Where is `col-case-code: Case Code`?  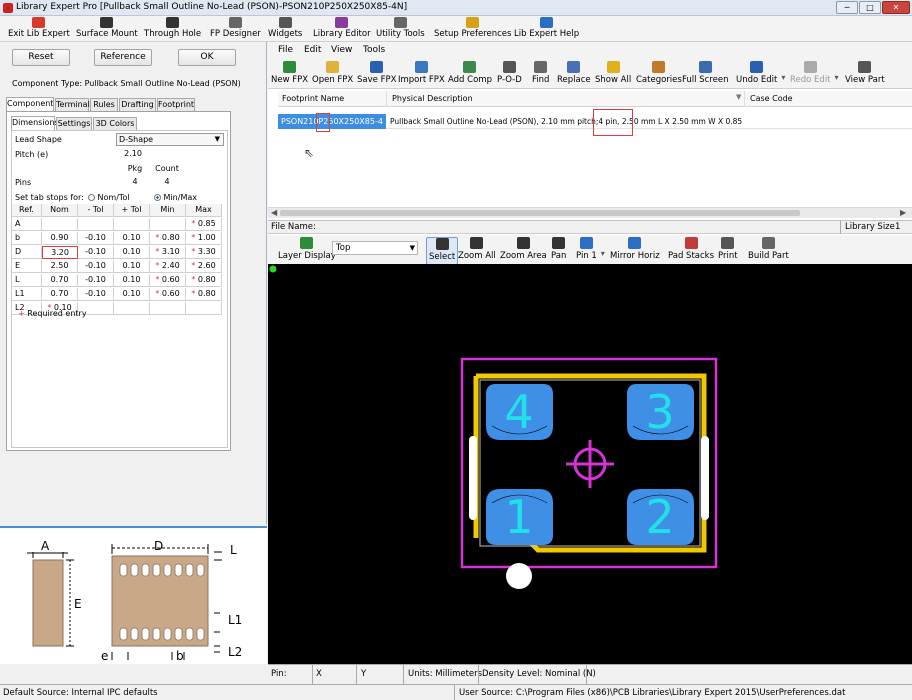
col-case-code: Case Code is located at coordinates (771, 99).